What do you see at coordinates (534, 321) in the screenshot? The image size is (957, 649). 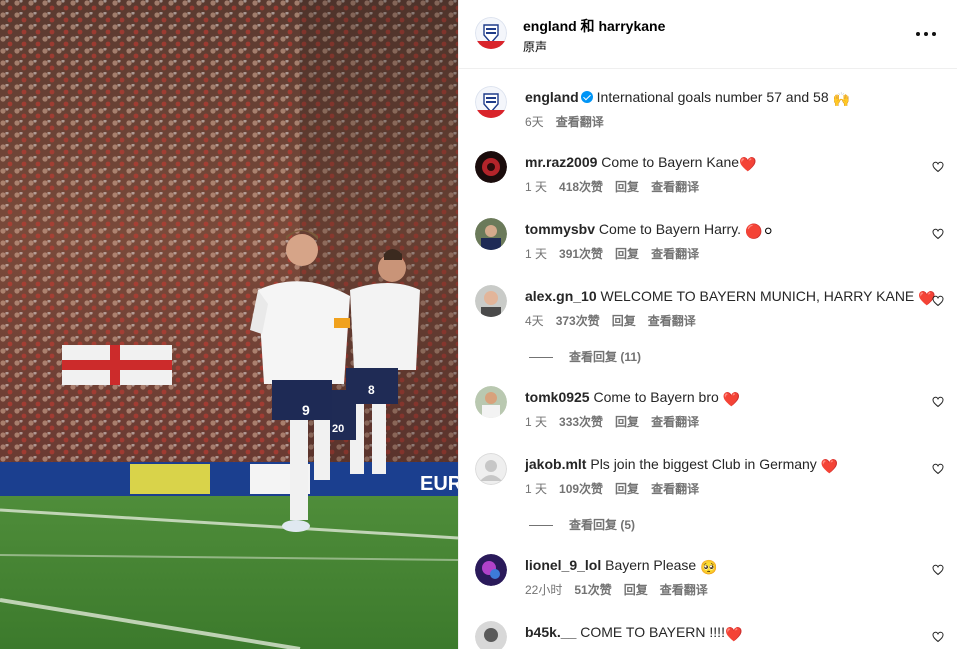 I see `comment-time: 4天` at bounding box center [534, 321].